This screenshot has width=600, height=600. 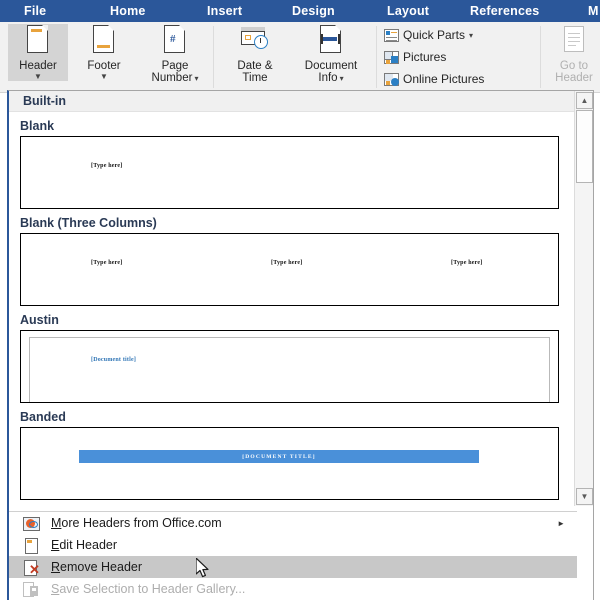 I want to click on date-time-button: Date & Time, so click(x=255, y=54).